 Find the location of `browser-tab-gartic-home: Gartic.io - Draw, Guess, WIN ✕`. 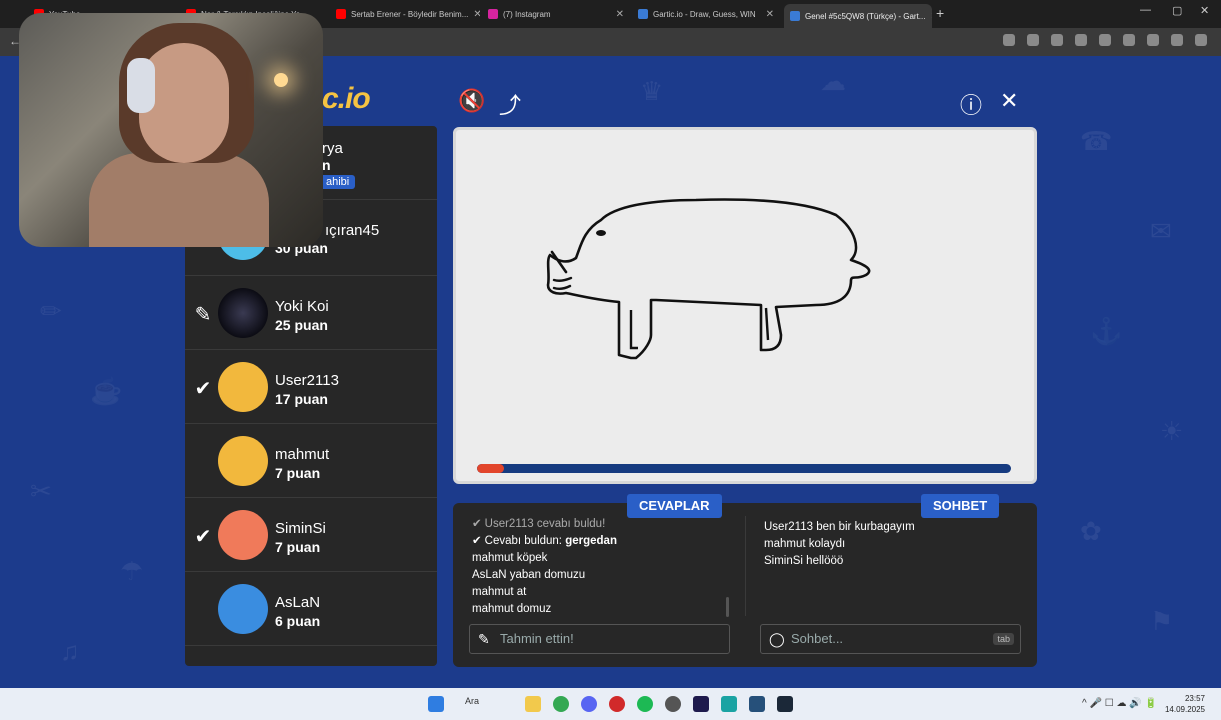

browser-tab-gartic-home: Gartic.io - Draw, Guess, WIN ✕ is located at coordinates (706, 14).